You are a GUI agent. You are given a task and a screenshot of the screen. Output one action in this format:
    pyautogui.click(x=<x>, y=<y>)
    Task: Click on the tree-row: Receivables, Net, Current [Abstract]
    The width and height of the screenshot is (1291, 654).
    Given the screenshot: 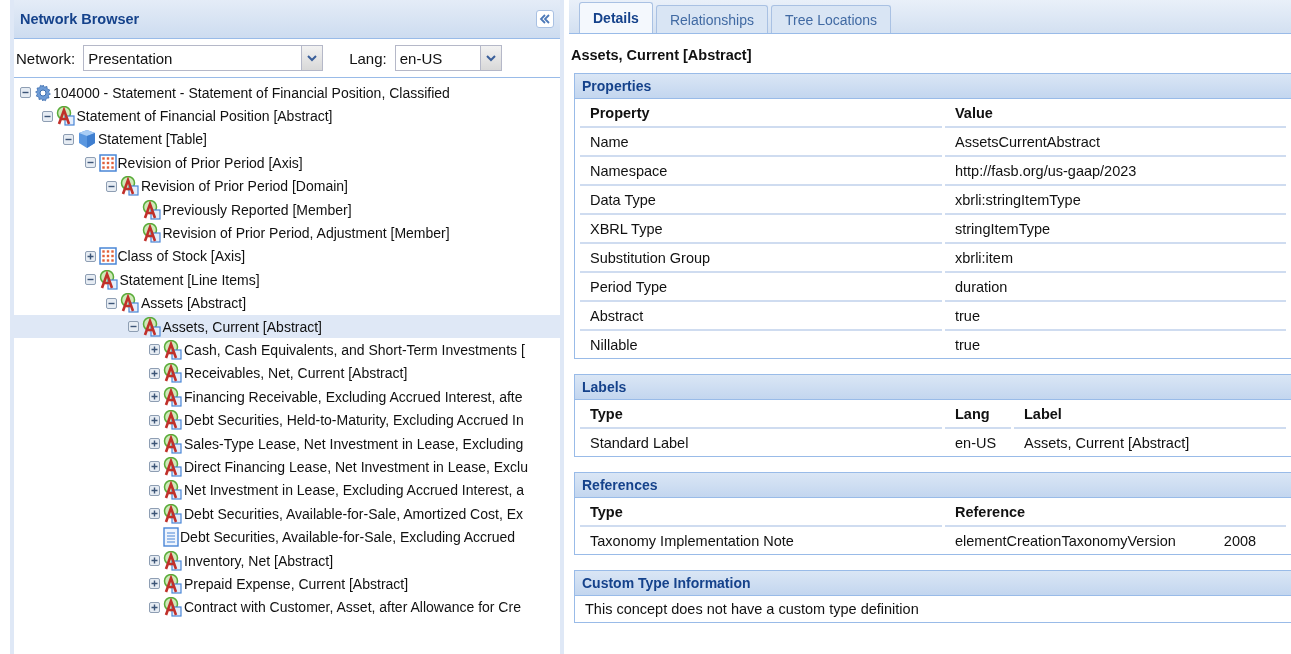 What is the action you would take?
    pyautogui.click(x=287, y=373)
    